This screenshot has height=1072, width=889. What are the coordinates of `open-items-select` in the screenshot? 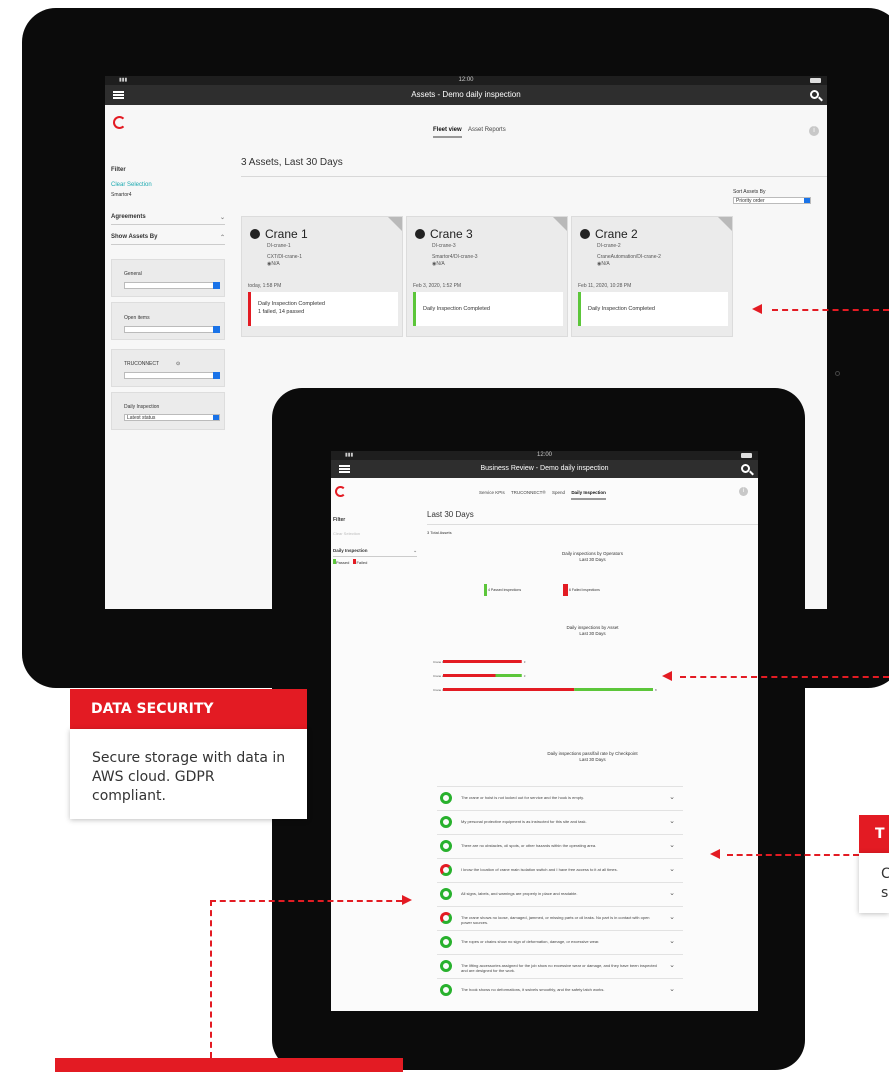 It's located at (172, 329).